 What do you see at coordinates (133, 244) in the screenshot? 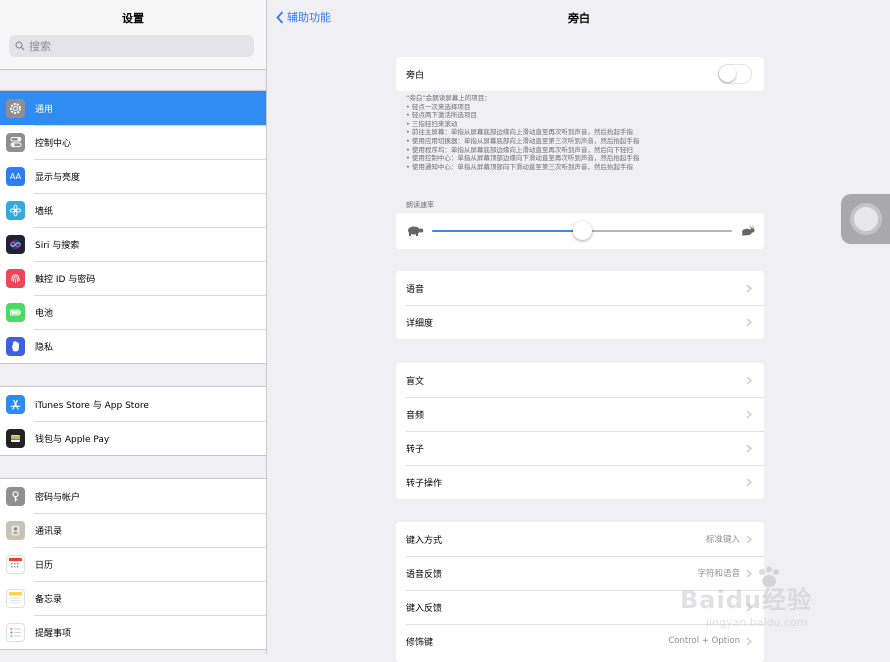
I see `sidebar-item-siri: Siri 与搜索` at bounding box center [133, 244].